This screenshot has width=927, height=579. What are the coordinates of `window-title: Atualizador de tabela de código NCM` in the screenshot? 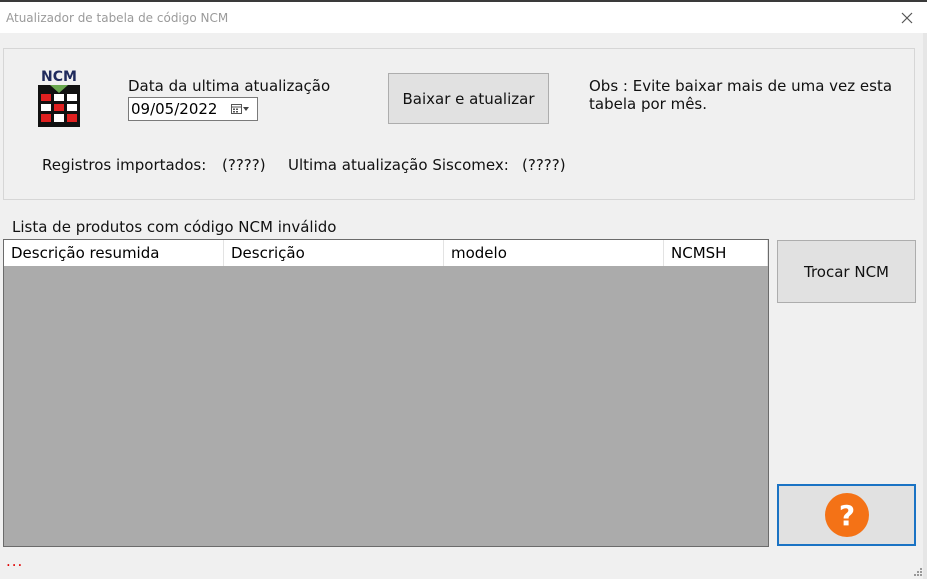 It's located at (117, 18).